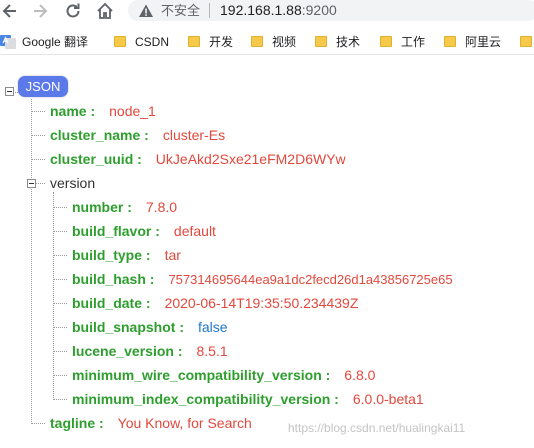  What do you see at coordinates (116, 231) in the screenshot?
I see `json-key: build_flavor :` at bounding box center [116, 231].